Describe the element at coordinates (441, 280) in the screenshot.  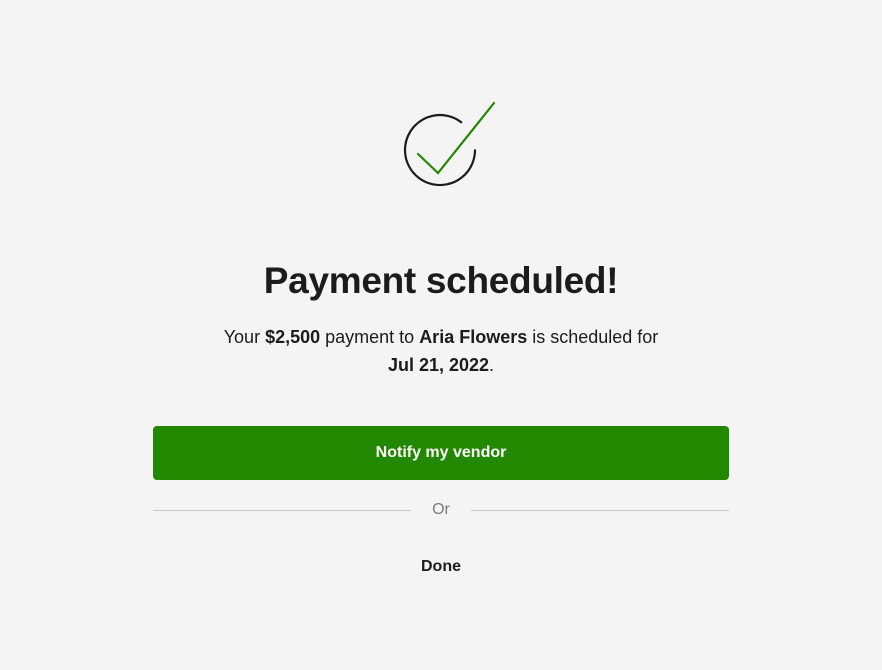
I see `page-title: Payment scheduled!` at that location.